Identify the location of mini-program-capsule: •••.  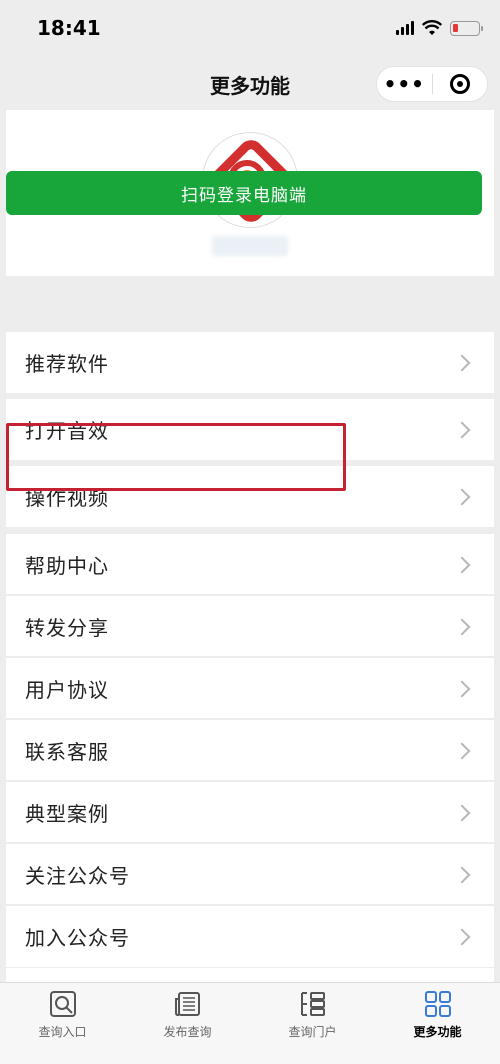
(432, 84).